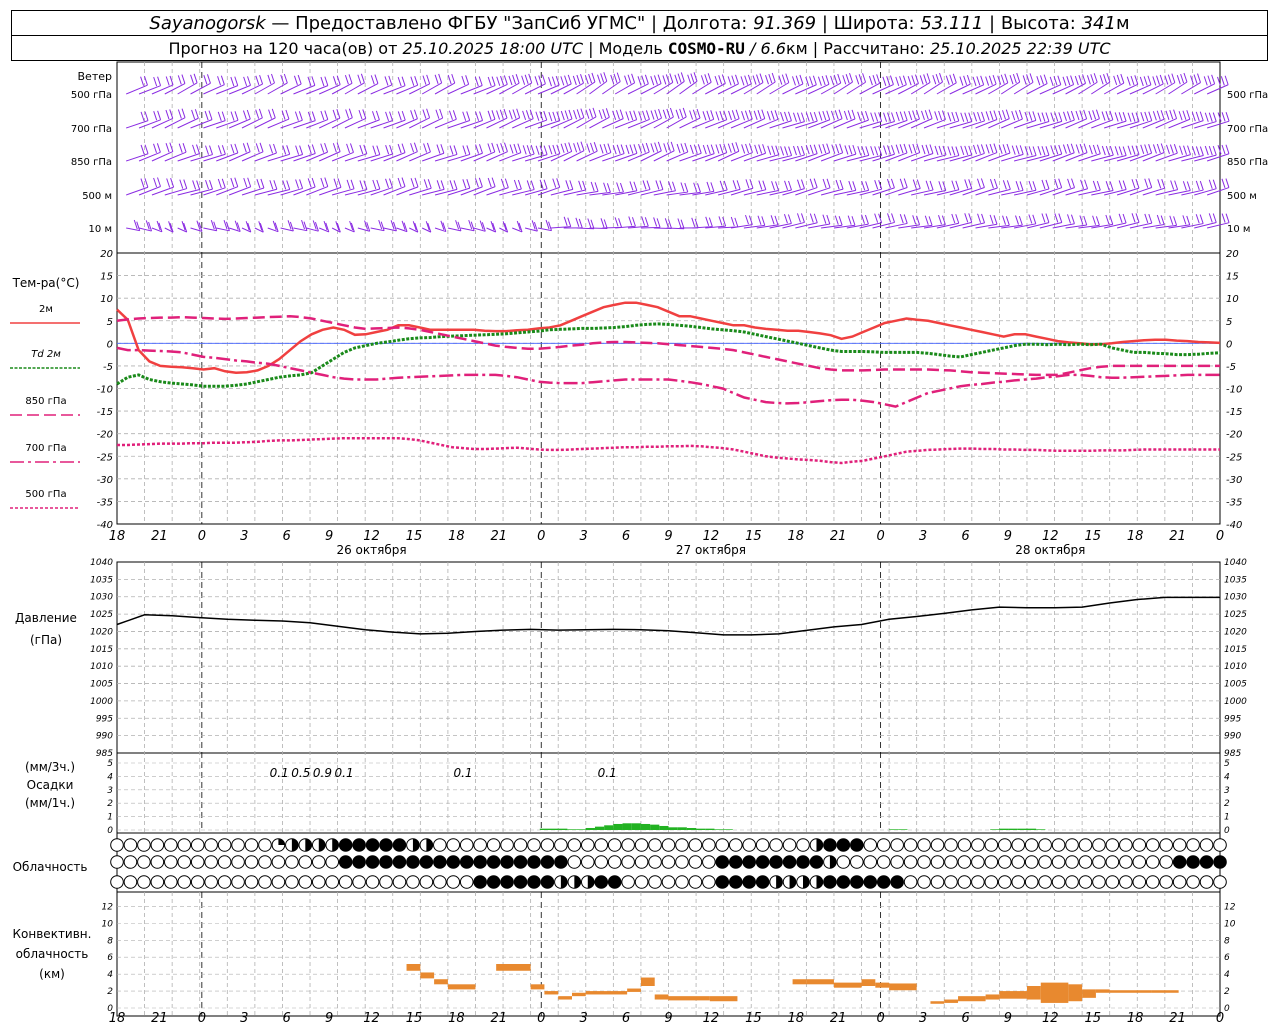 This screenshot has width=1280, height=1024. I want to click on x-tick-label: 18, so click(1135, 536).